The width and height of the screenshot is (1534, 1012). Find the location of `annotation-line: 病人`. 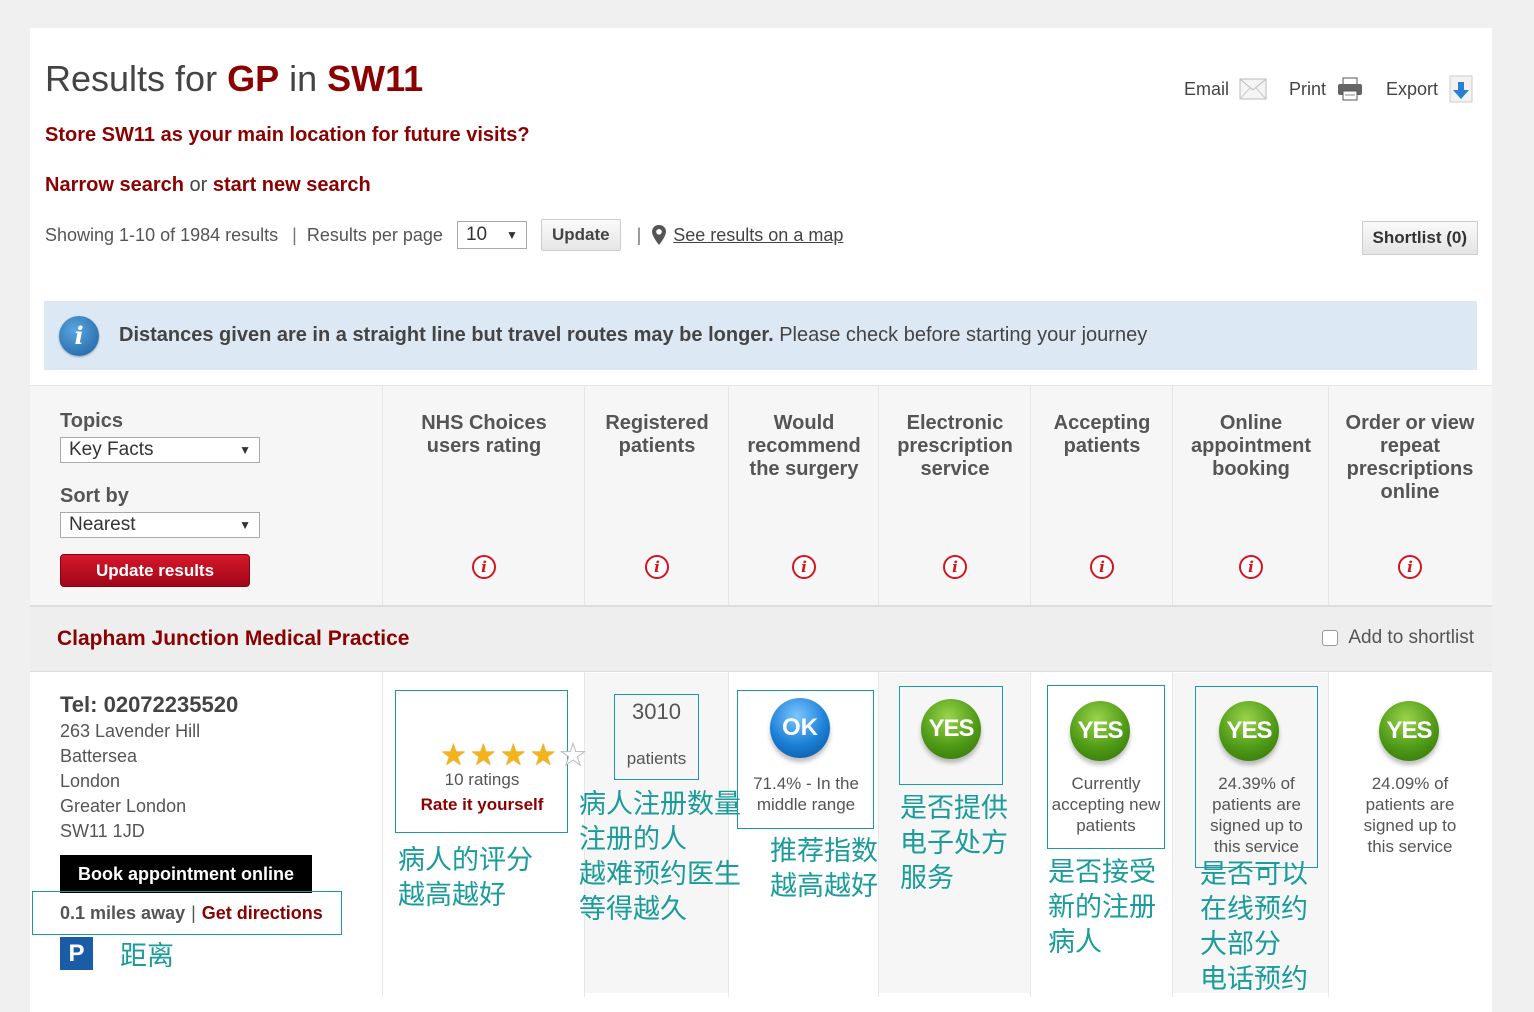

annotation-line: 病人 is located at coordinates (1075, 942).